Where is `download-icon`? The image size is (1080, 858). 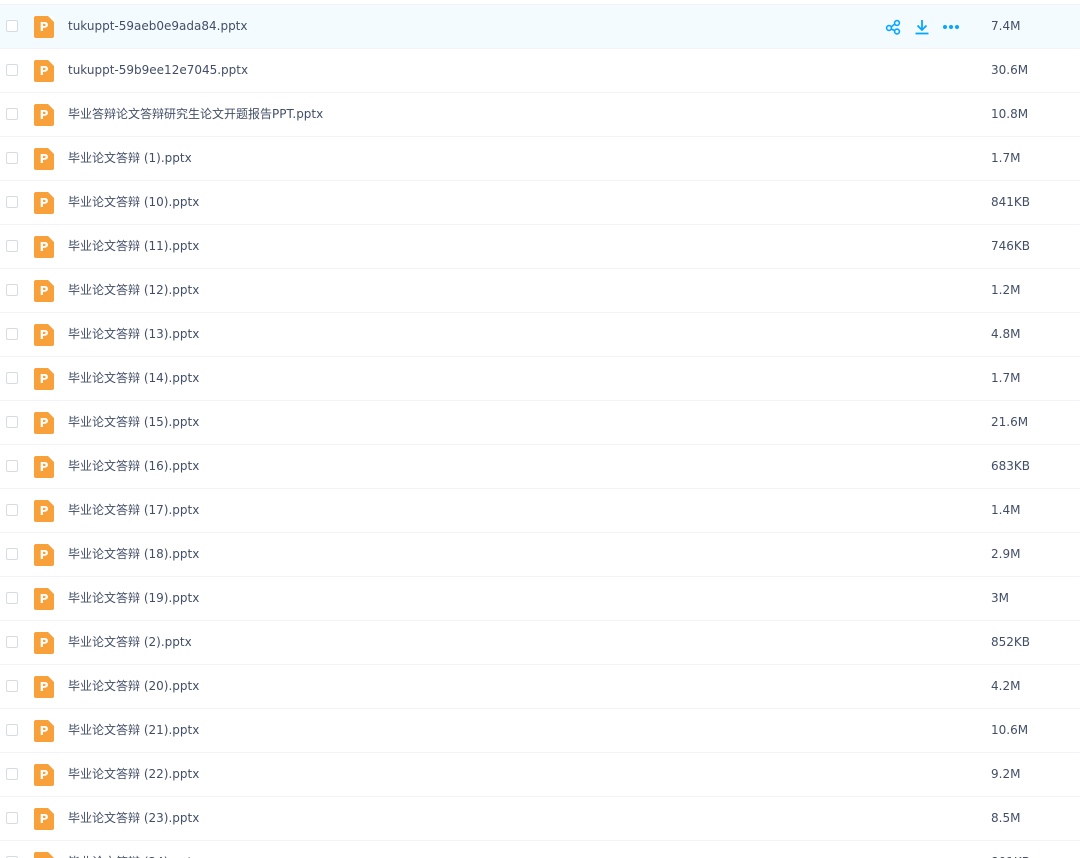
download-icon is located at coordinates (922, 27).